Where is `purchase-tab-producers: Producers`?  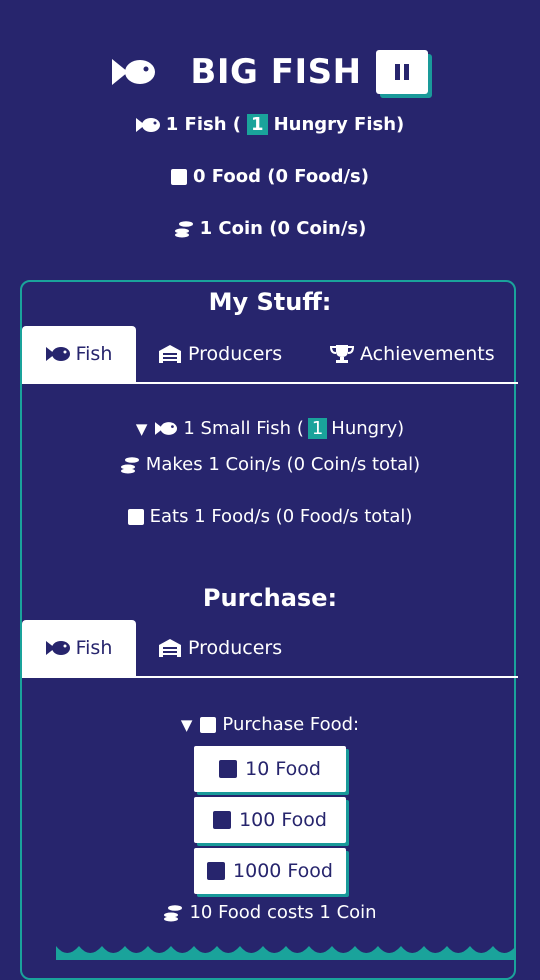
purchase-tab-producers: Producers is located at coordinates (220, 648).